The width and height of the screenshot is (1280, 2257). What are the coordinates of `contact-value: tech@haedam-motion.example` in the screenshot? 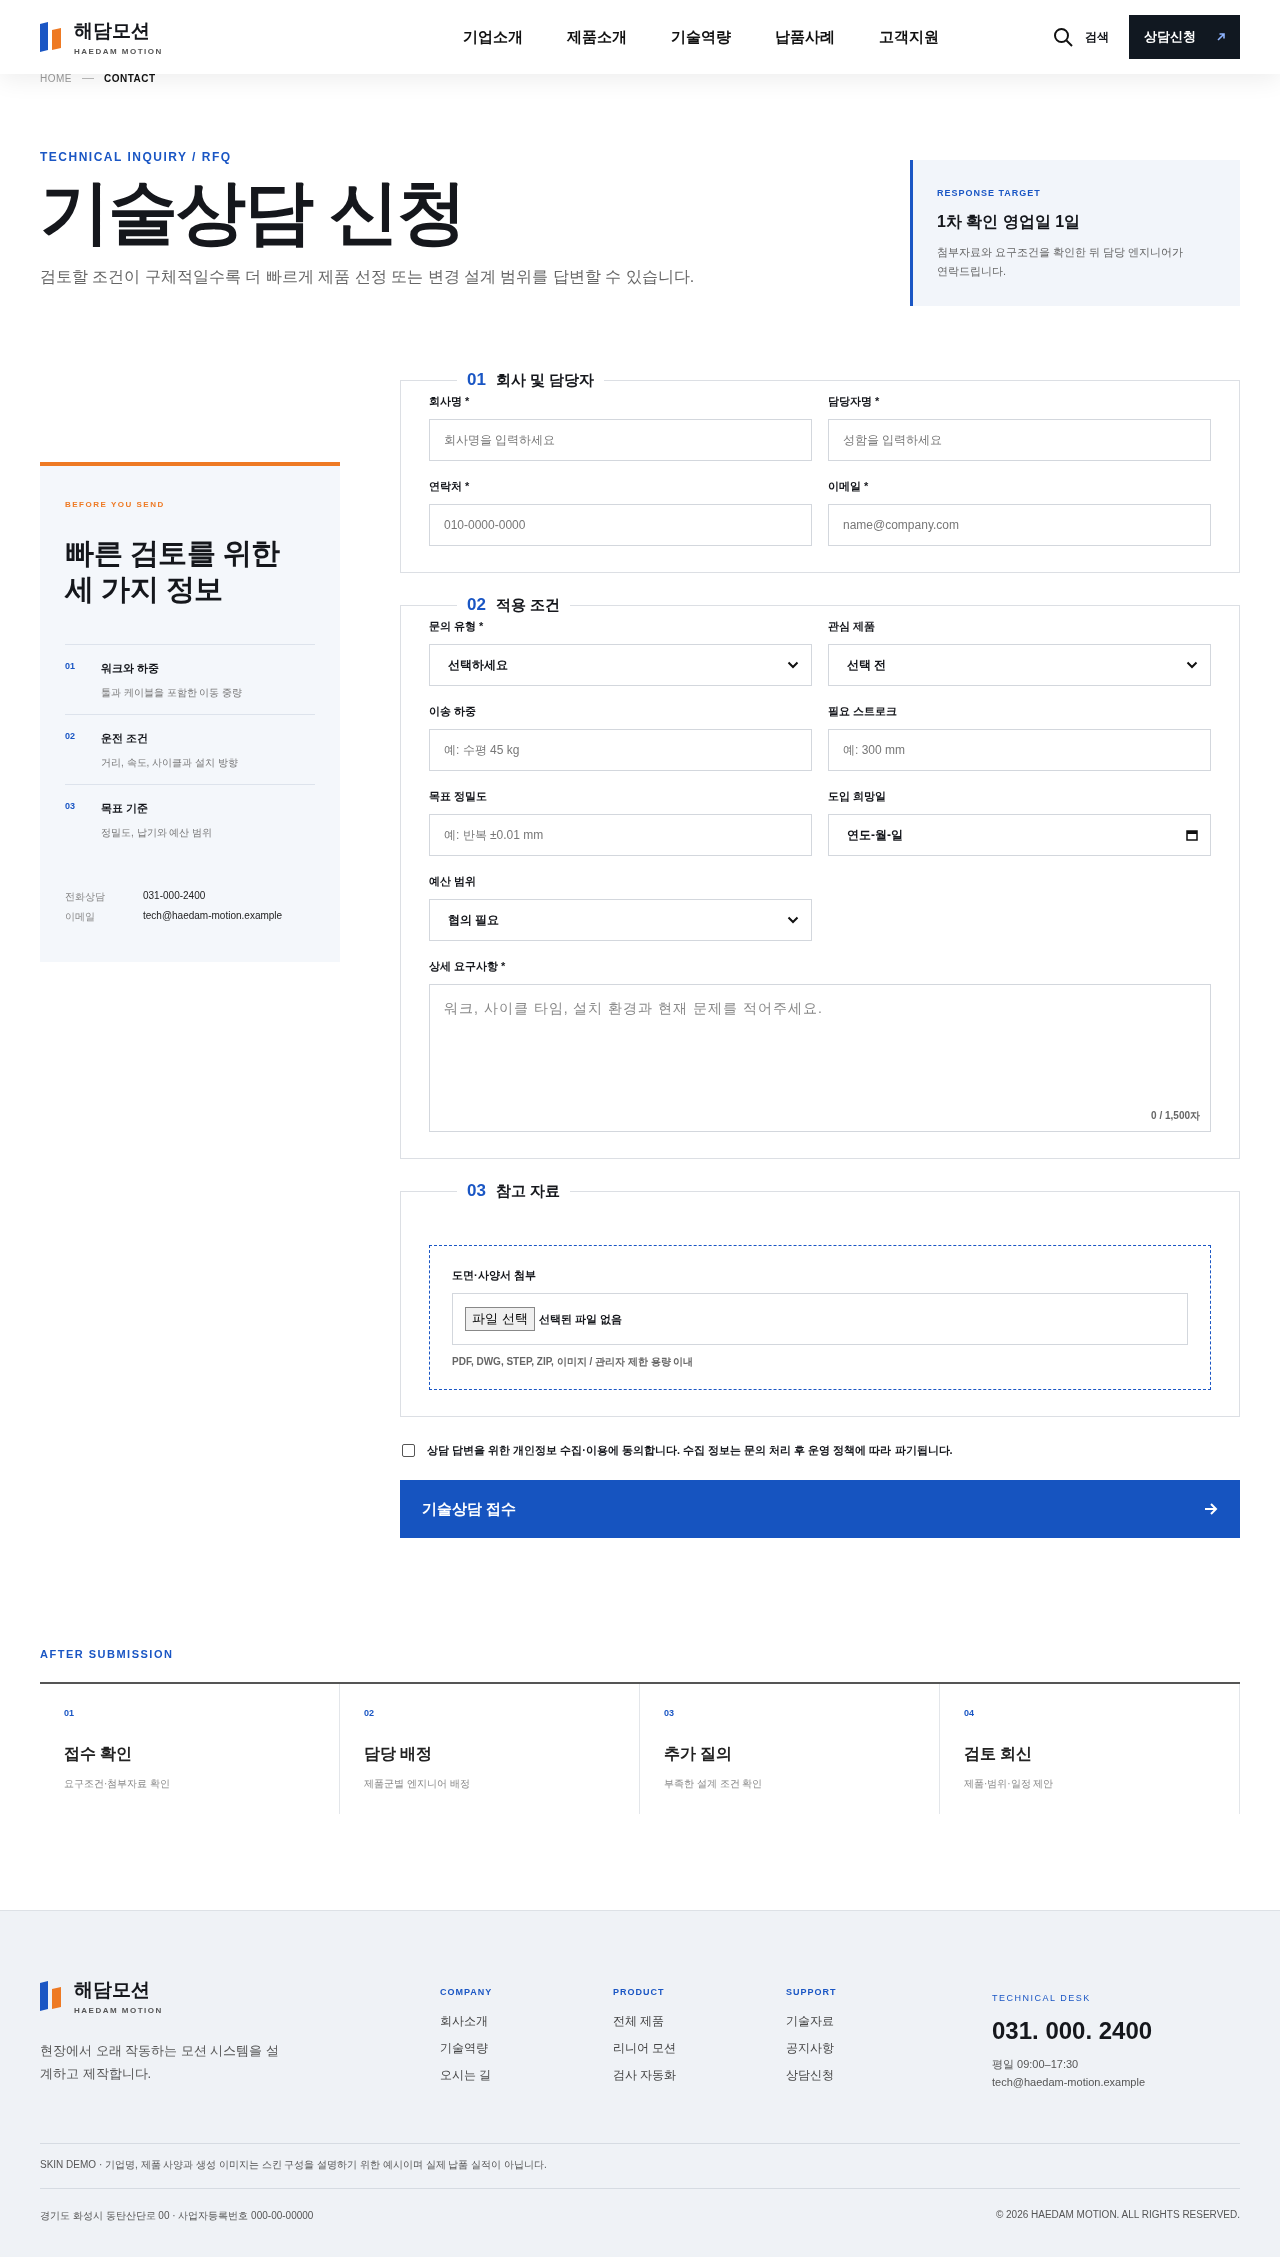 It's located at (213, 916).